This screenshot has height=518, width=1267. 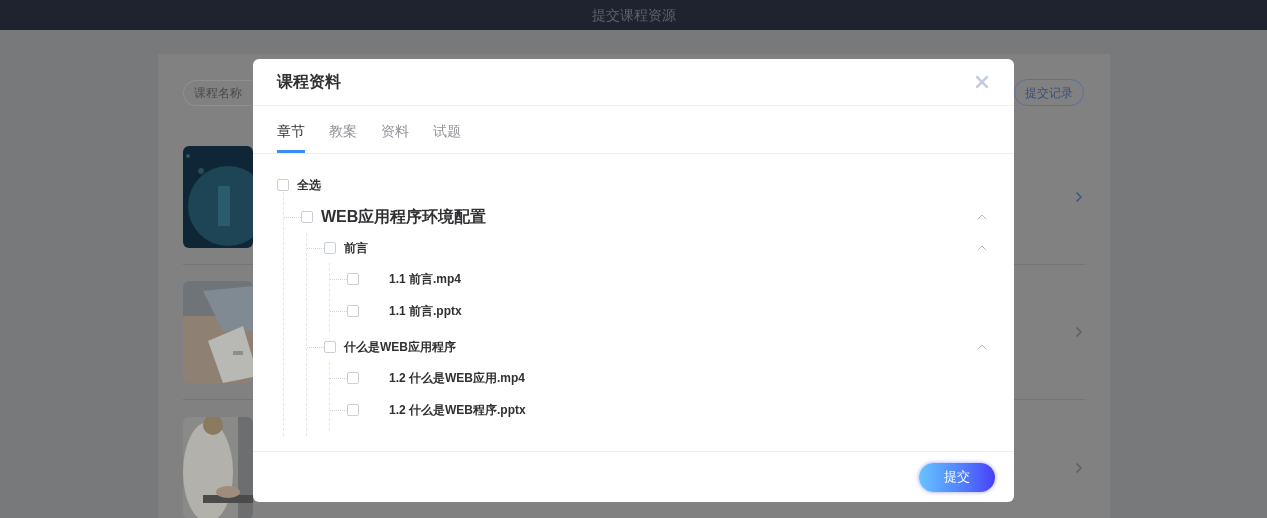 What do you see at coordinates (356, 248) in the screenshot?
I see `tree-label: 前言` at bounding box center [356, 248].